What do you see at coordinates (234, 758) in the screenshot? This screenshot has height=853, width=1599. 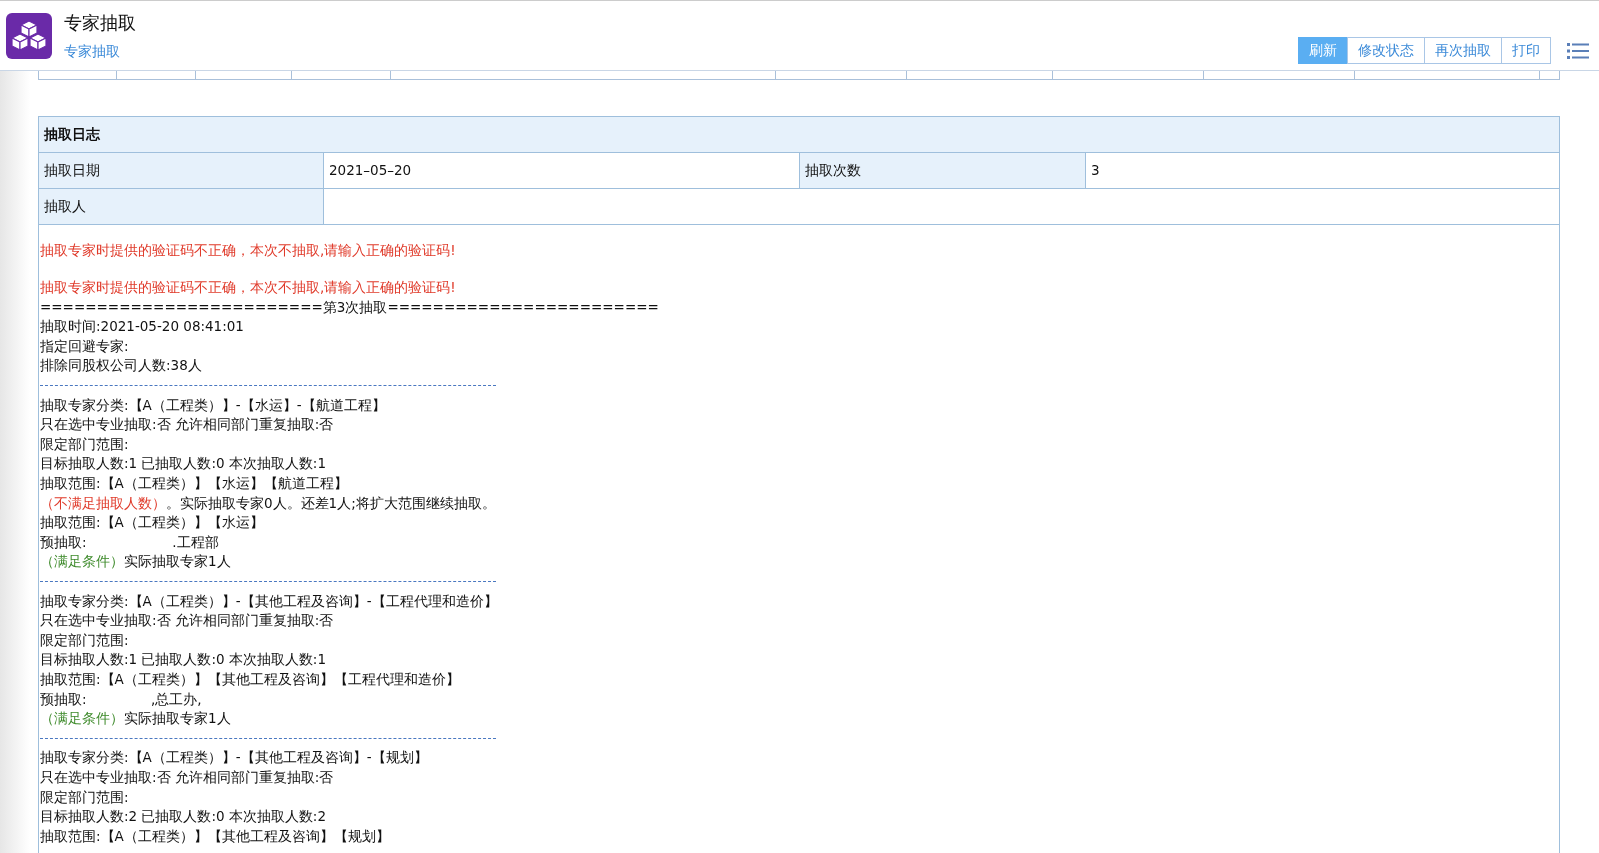 I see `log-line: 抽取专家分类:【A（工程类）】-【其他工程及咨询】-【规划】` at bounding box center [234, 758].